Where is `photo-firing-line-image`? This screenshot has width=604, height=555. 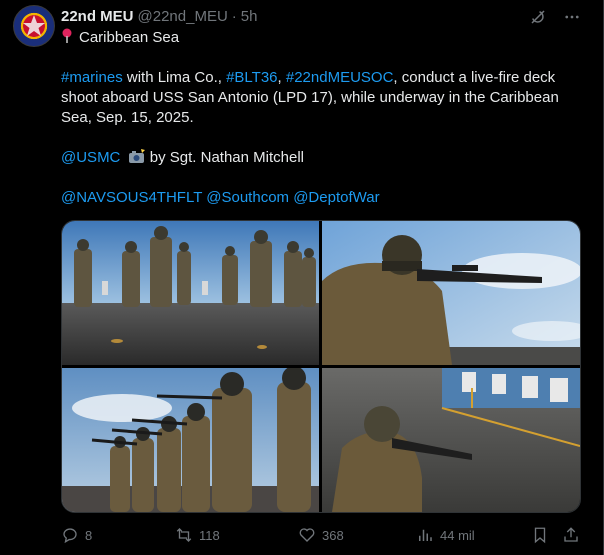 photo-firing-line-image is located at coordinates (190, 440).